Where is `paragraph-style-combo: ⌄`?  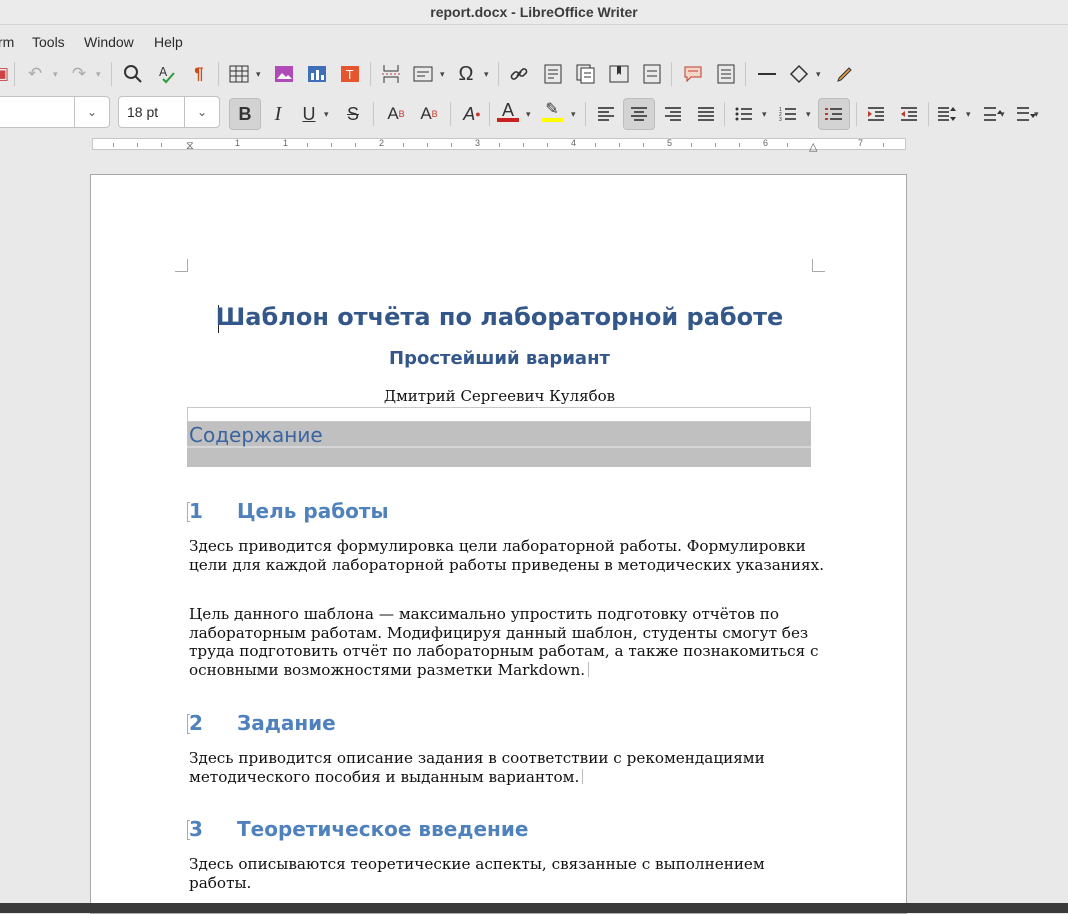
paragraph-style-combo: ⌄ is located at coordinates (55, 112).